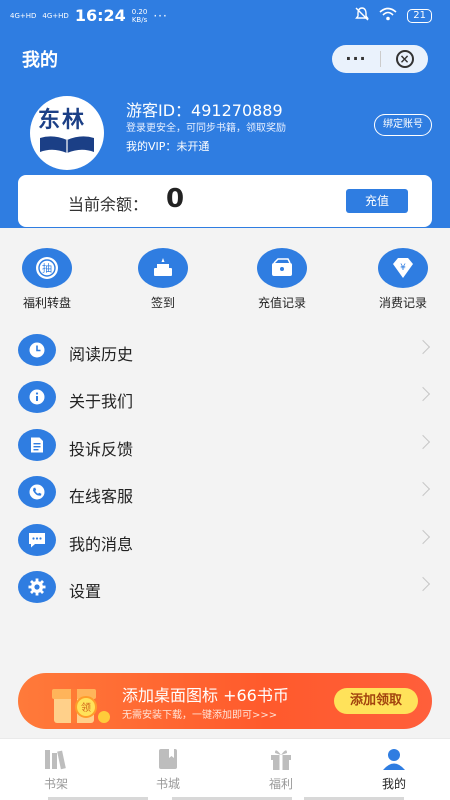 This screenshot has width=450, height=800. Describe the element at coordinates (108, 204) in the screenshot. I see `balance-label: 当前余额：` at that location.